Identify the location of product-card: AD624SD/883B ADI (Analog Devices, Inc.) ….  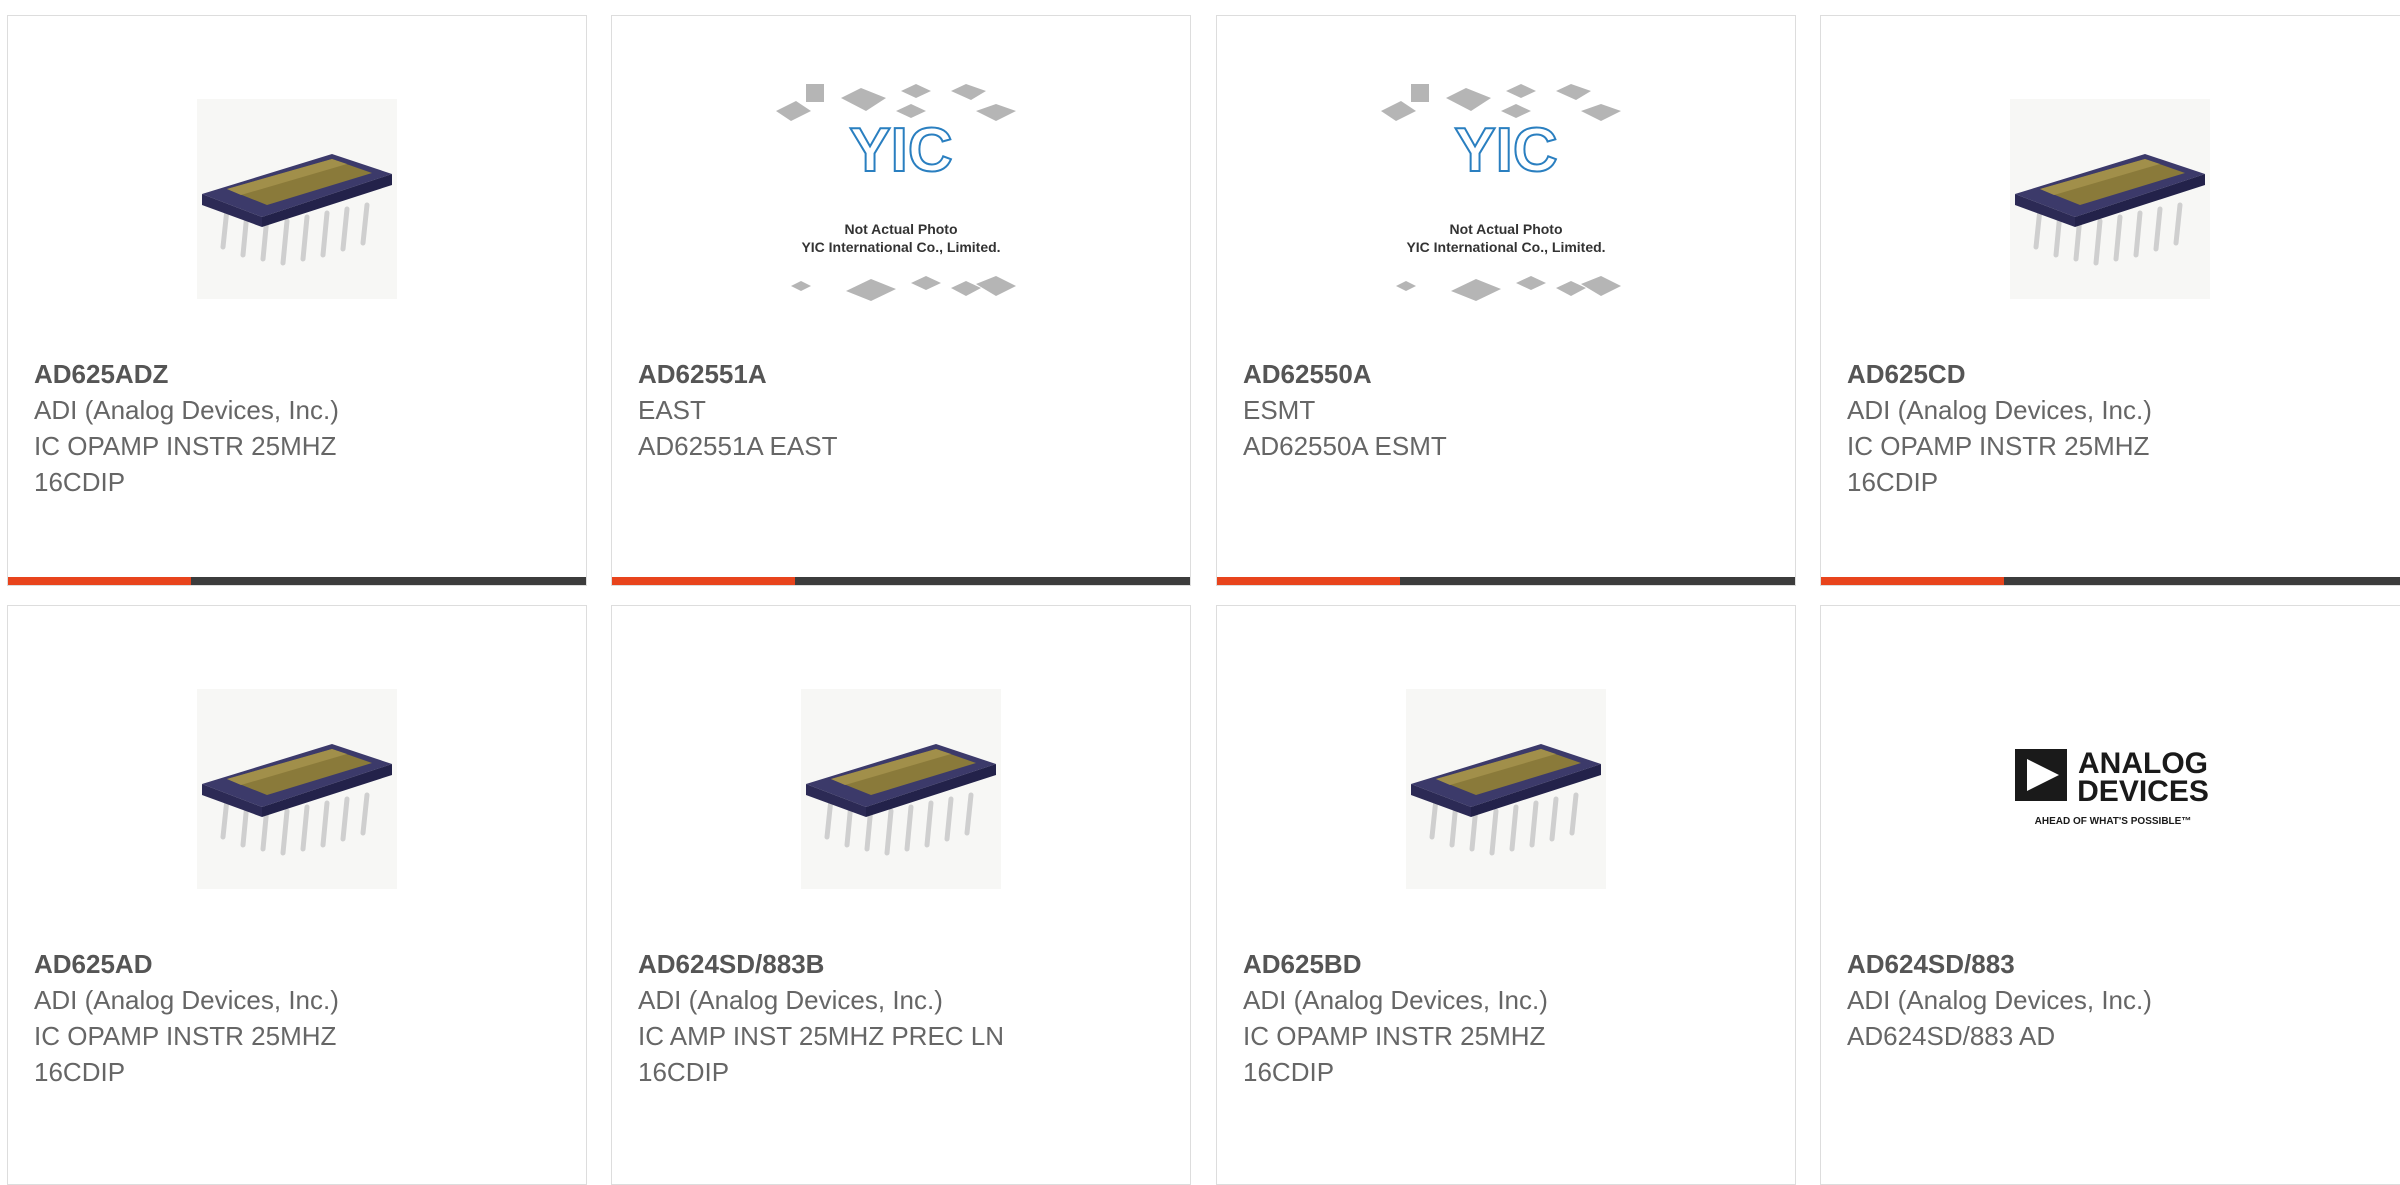
(901, 895).